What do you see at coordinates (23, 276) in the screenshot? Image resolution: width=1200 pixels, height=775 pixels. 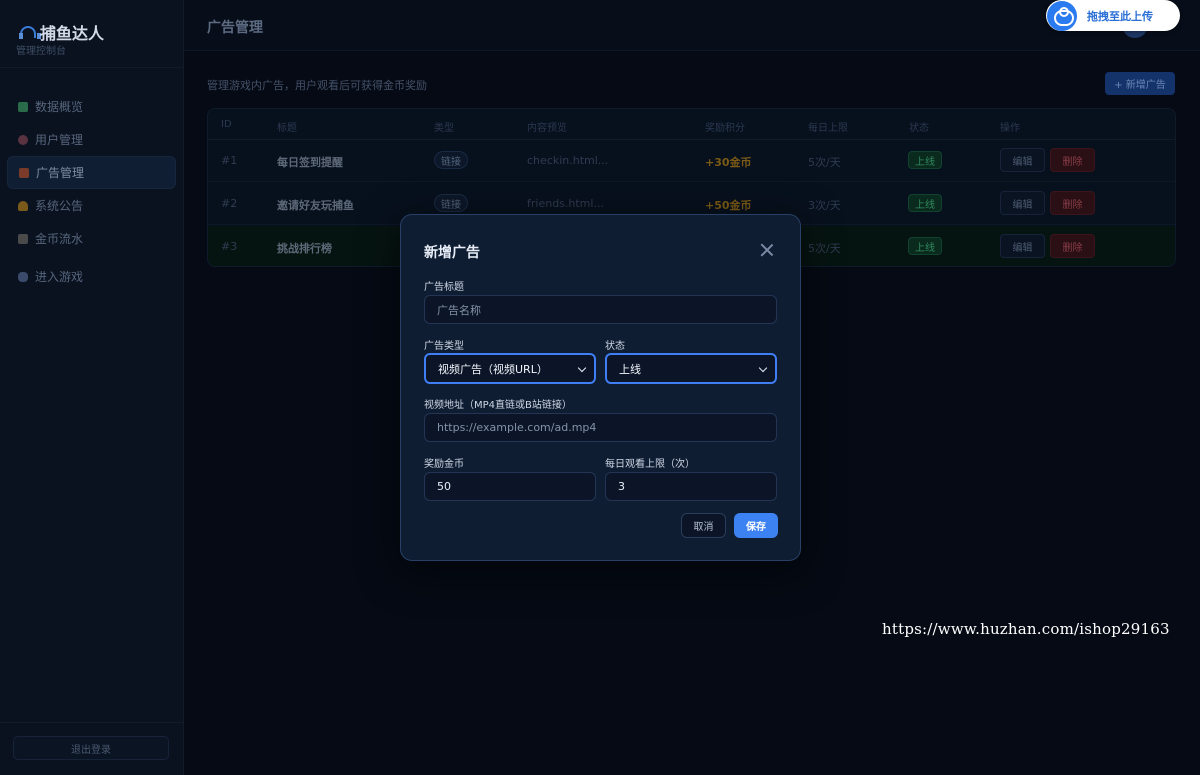 I see `gamepad-icon` at bounding box center [23, 276].